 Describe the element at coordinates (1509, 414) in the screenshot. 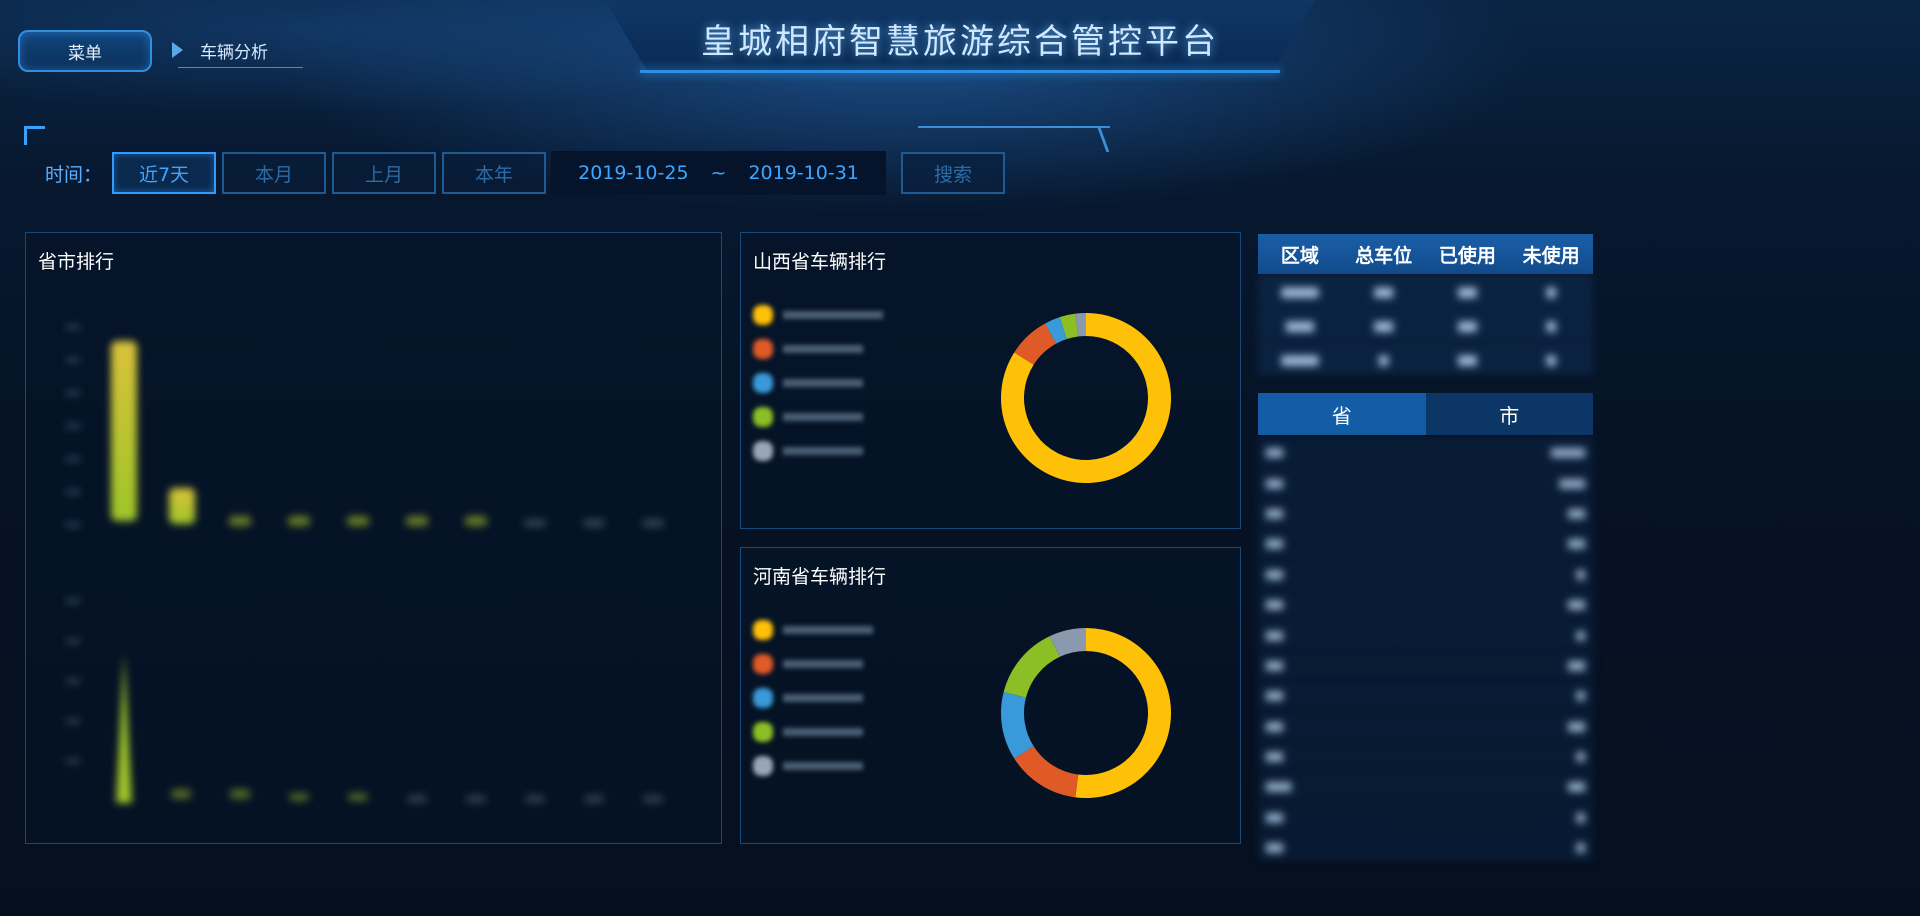

I see `tab-city: 市` at that location.